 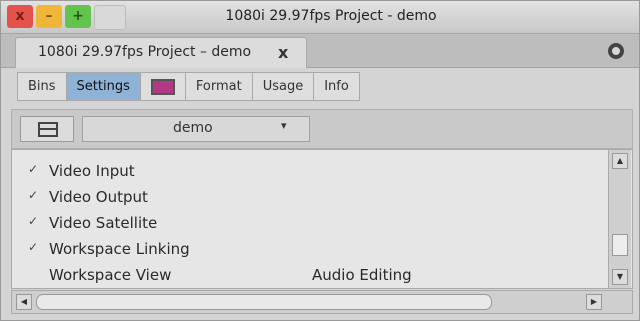 I want to click on select-value: demo, so click(x=193, y=128).